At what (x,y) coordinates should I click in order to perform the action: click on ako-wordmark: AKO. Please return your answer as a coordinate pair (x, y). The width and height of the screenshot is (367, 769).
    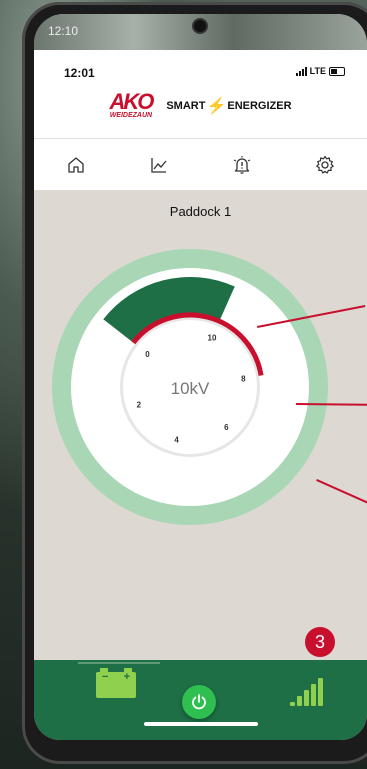
    Looking at the image, I should click on (131, 101).